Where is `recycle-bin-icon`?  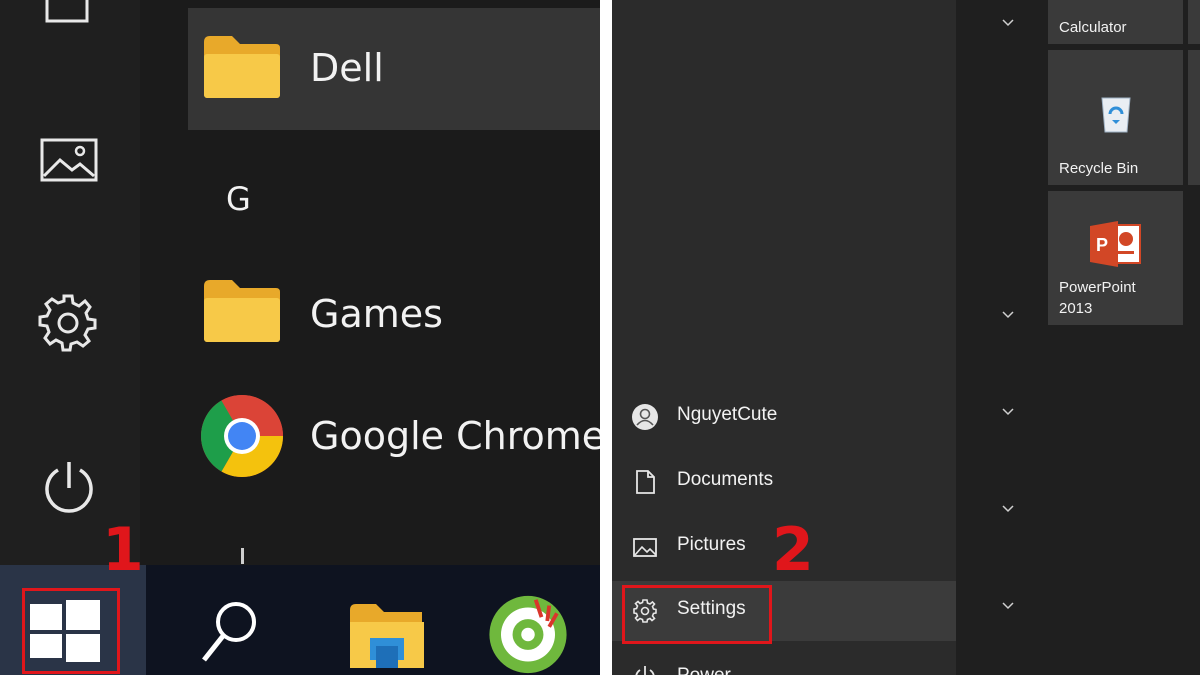 recycle-bin-icon is located at coordinates (1116, 115).